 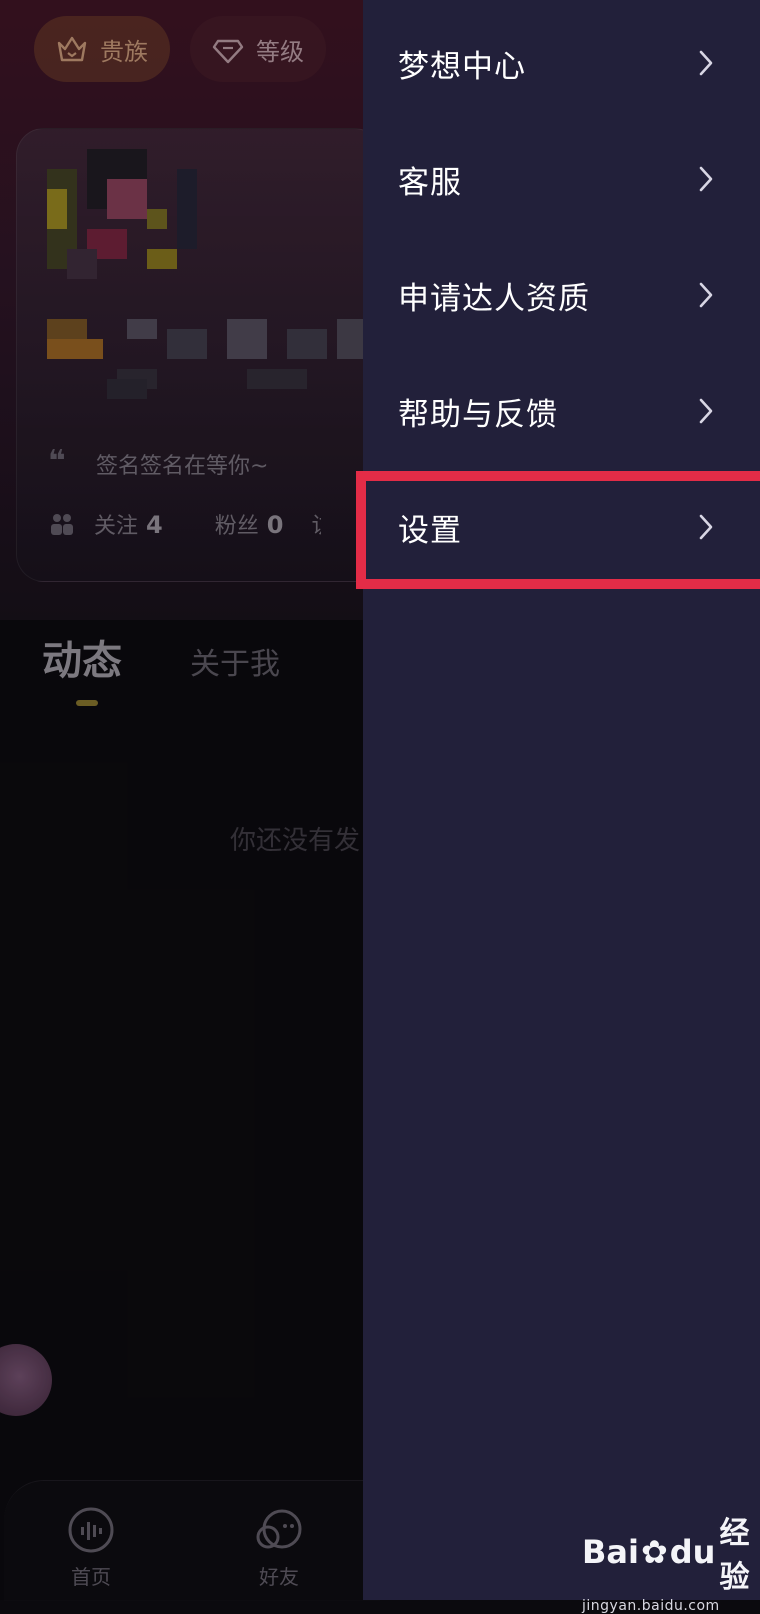 I want to click on menu-item-settings: 设置, so click(x=561, y=527).